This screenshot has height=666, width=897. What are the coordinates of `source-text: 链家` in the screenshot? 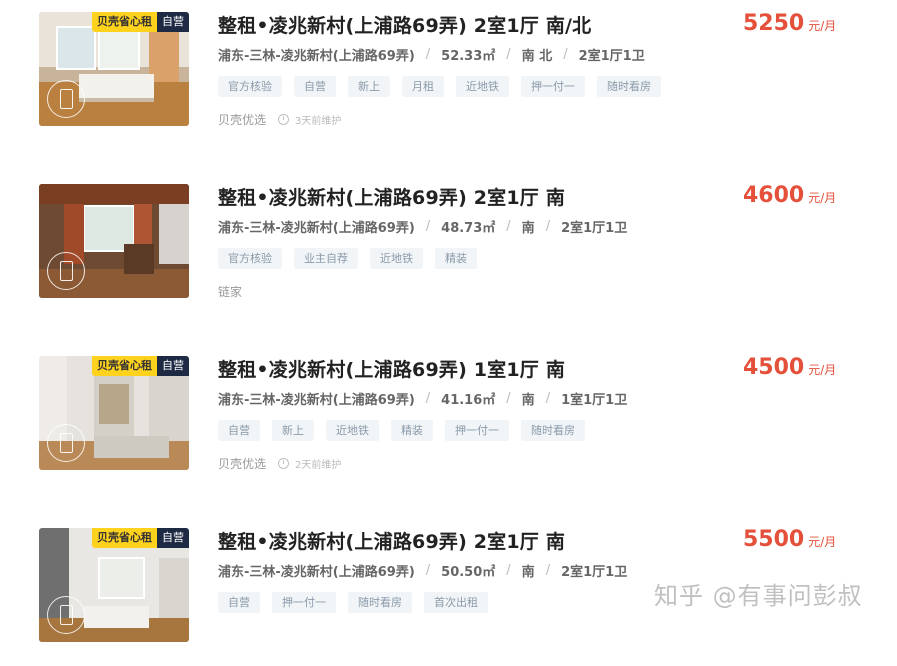 It's located at (230, 292).